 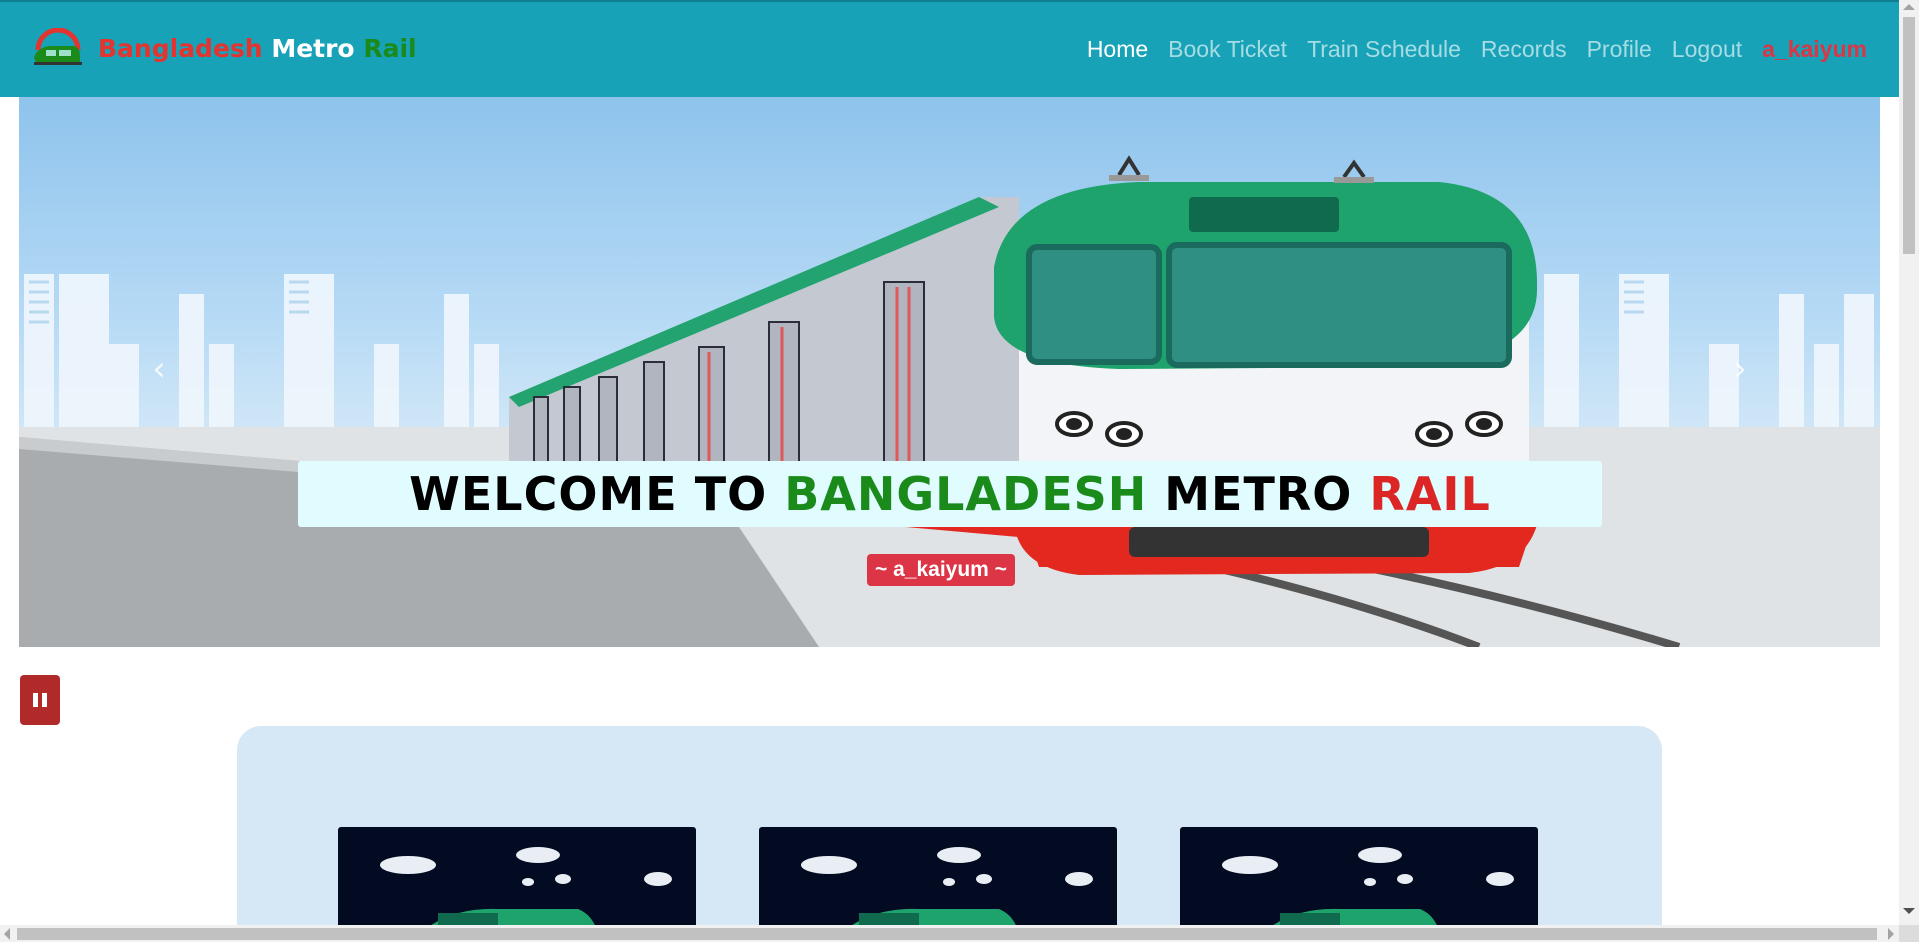 What do you see at coordinates (313, 48) in the screenshot?
I see `brand-word-metro: Metro` at bounding box center [313, 48].